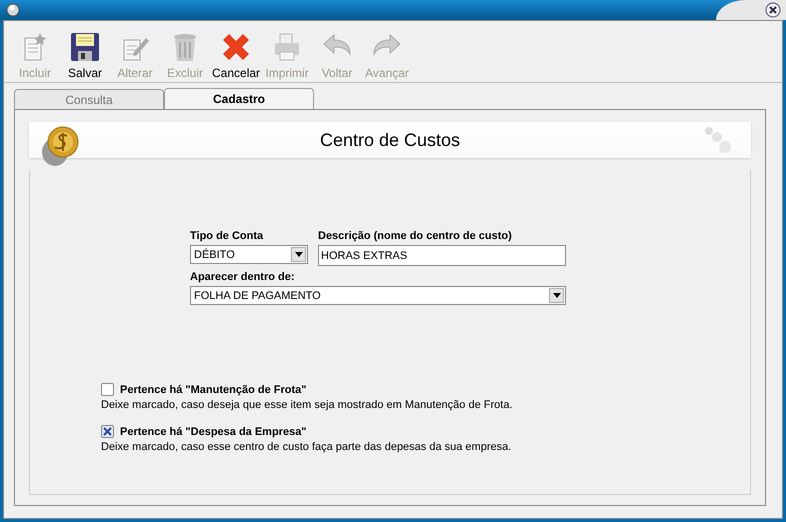 This screenshot has width=786, height=522. Describe the element at coordinates (236, 55) in the screenshot. I see `toolbar-button: Cancelar` at that location.